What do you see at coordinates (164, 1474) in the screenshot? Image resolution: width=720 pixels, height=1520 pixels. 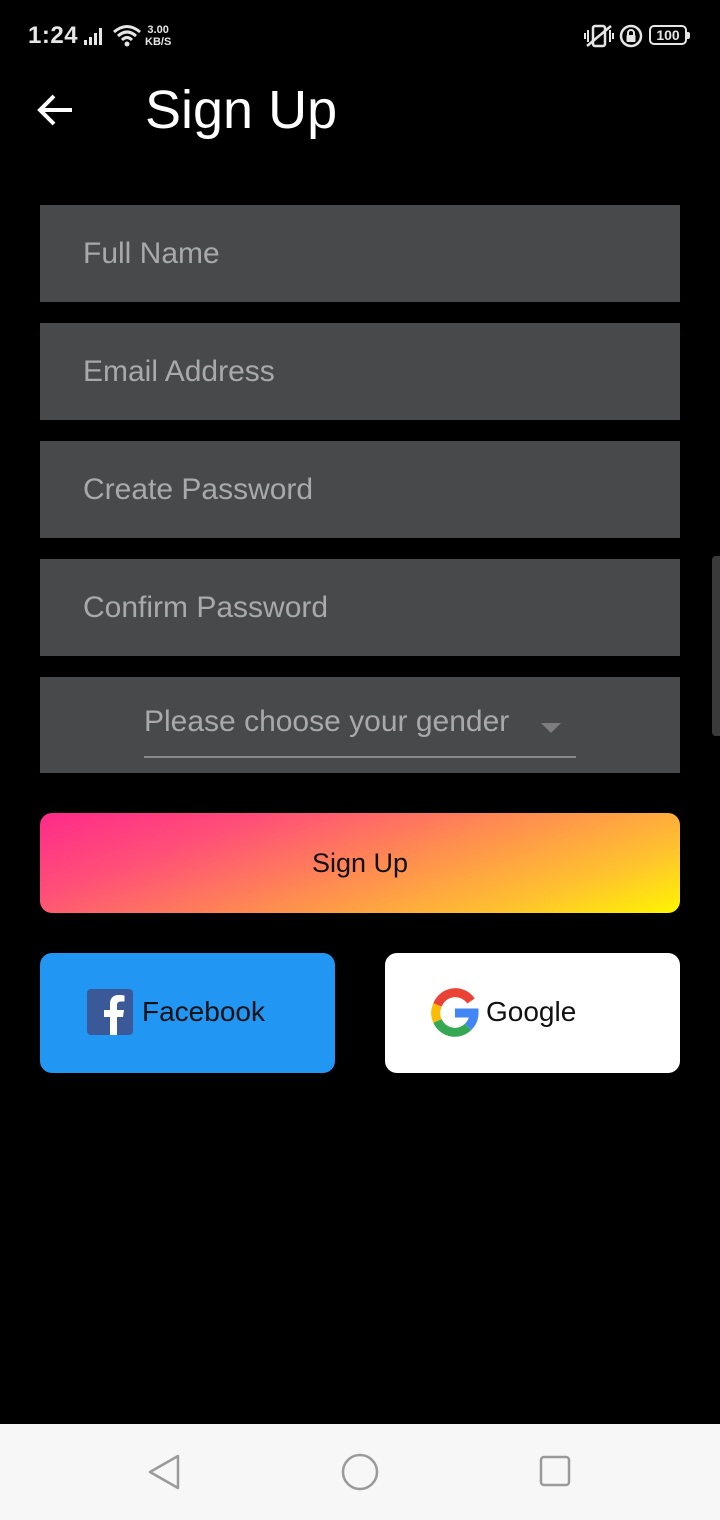 I see `nav-back-icon` at bounding box center [164, 1474].